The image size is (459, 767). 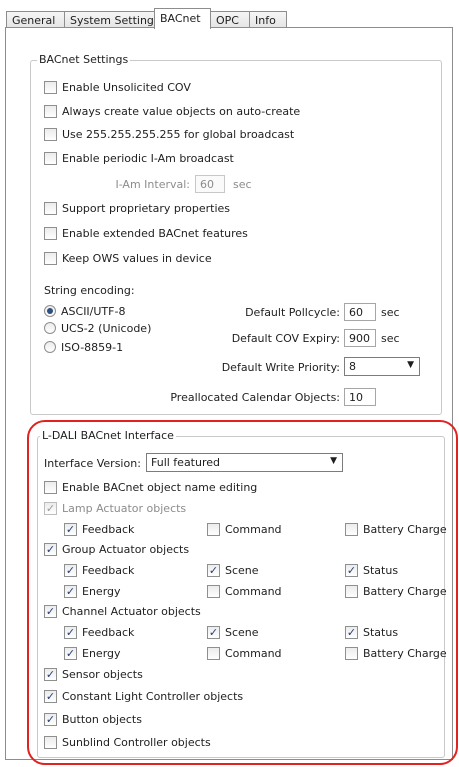 I want to click on channel-battery-checkbox: Battery Charge, so click(x=396, y=653).